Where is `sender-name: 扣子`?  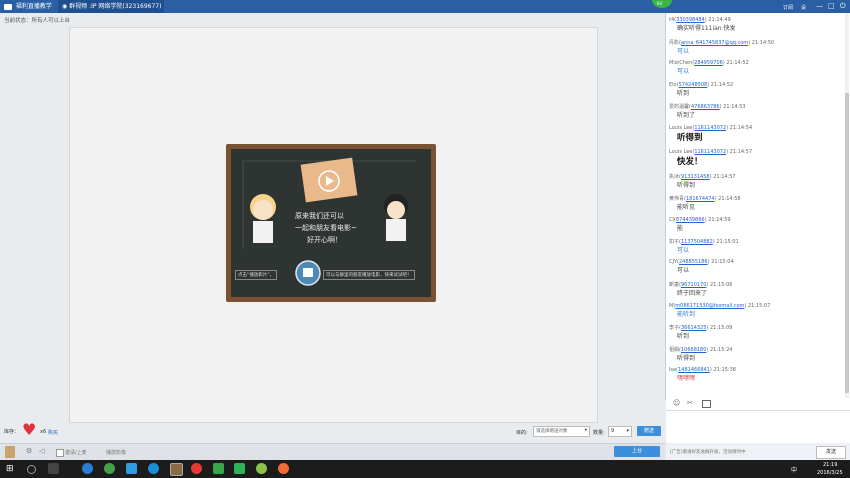
sender-name: 扣子 is located at coordinates (674, 241).